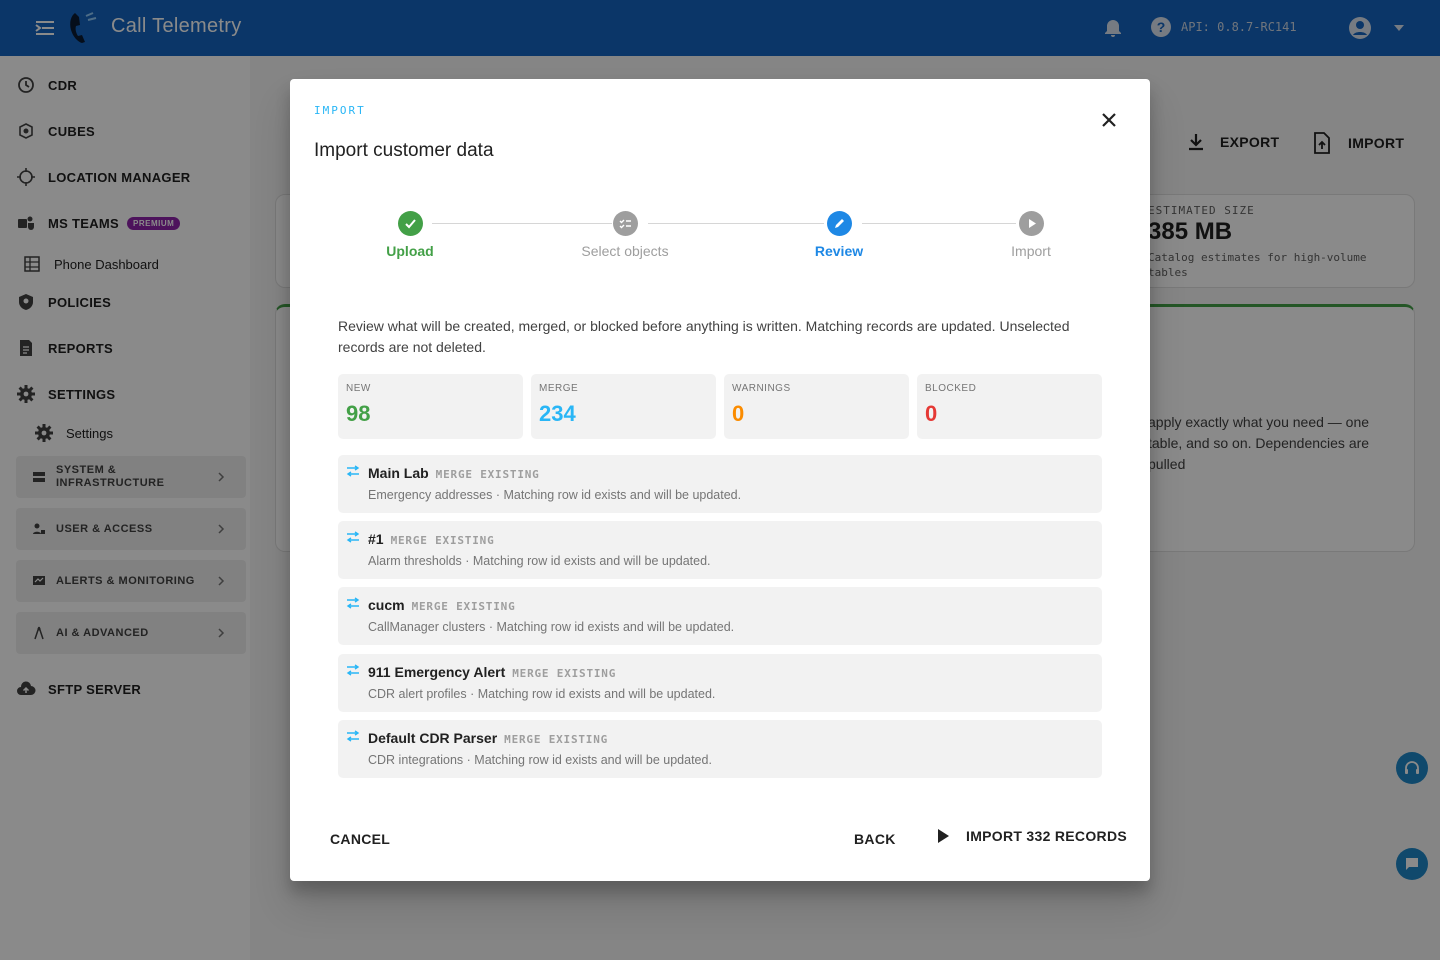 This screenshot has height=960, width=1440. Describe the element at coordinates (625, 251) in the screenshot. I see `step-label: Select objects` at that location.